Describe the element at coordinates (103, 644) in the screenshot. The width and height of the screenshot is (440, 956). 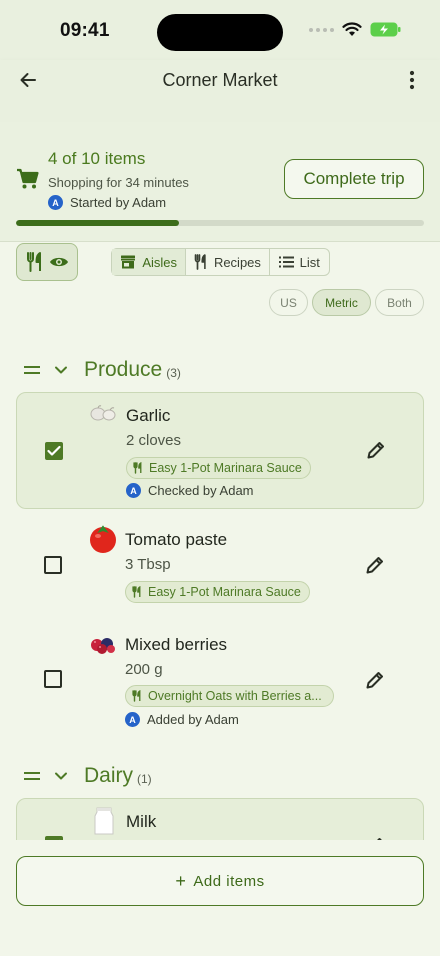
I see `berries-icon` at that location.